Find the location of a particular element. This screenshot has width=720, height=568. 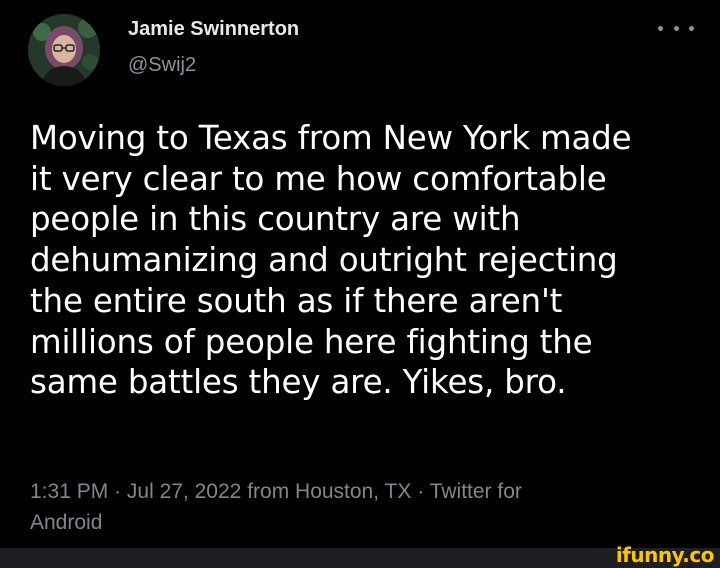

tweet-line: Moving to Texas from New York made is located at coordinates (331, 138).